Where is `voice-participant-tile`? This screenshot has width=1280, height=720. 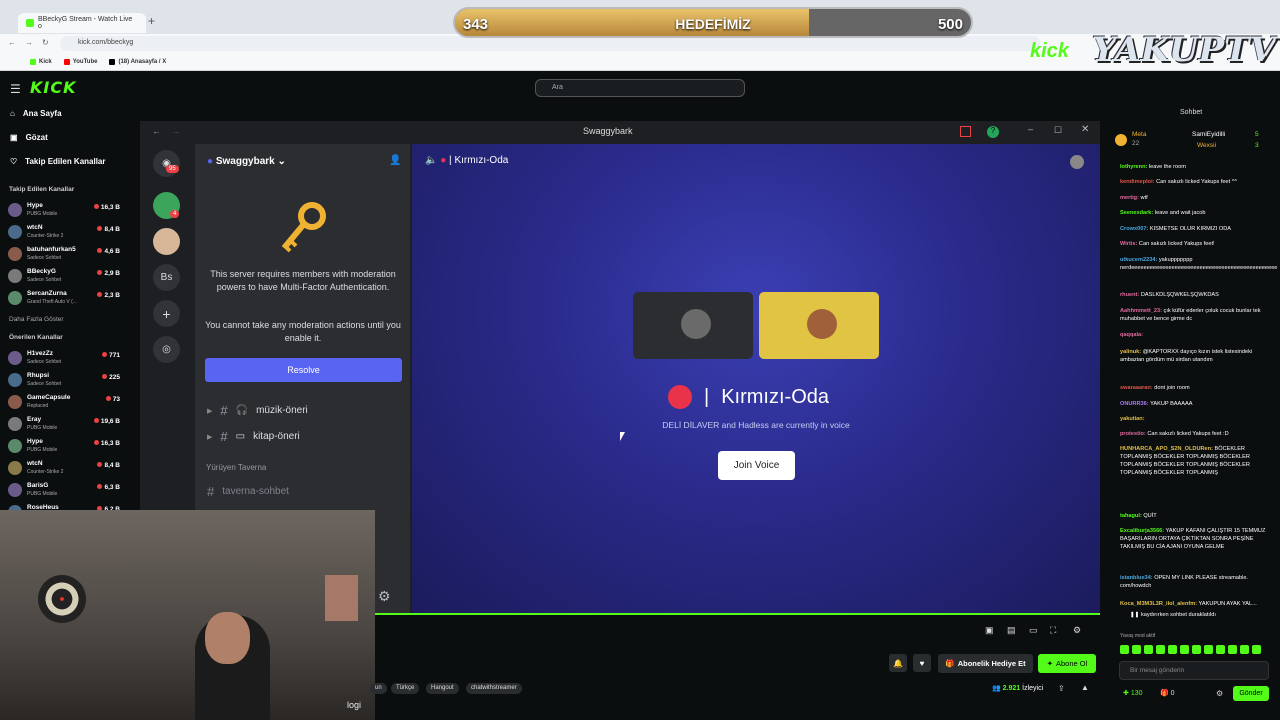
voice-participant-tile is located at coordinates (693, 325).